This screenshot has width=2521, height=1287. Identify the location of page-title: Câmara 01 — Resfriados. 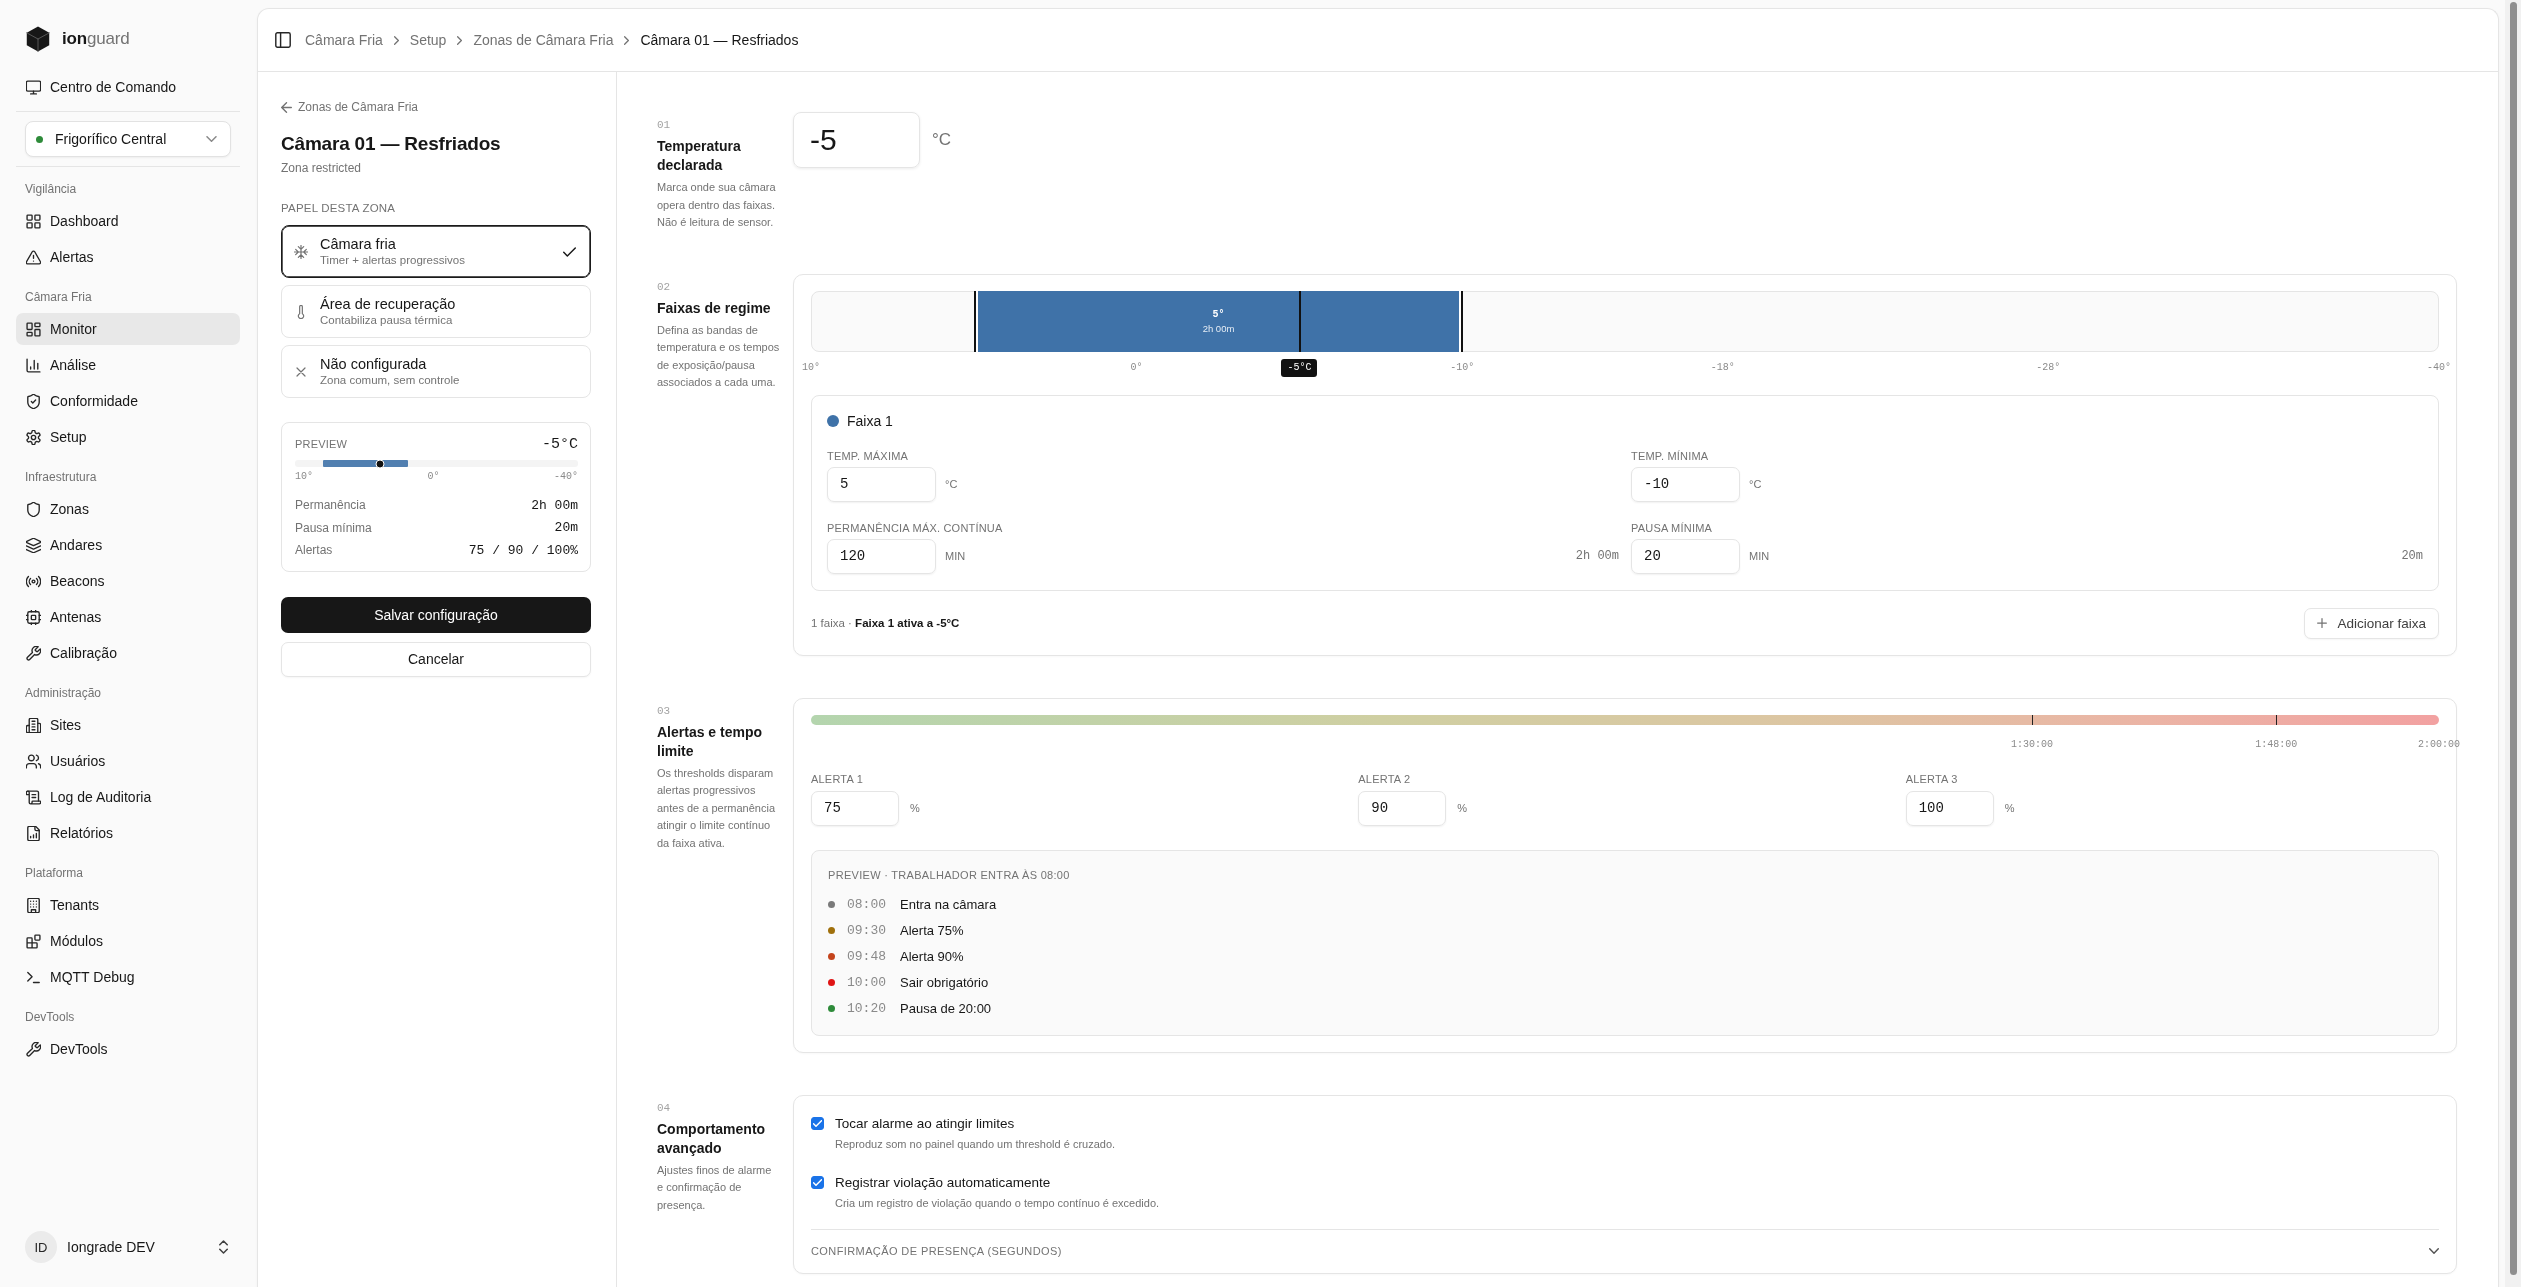
(391, 144).